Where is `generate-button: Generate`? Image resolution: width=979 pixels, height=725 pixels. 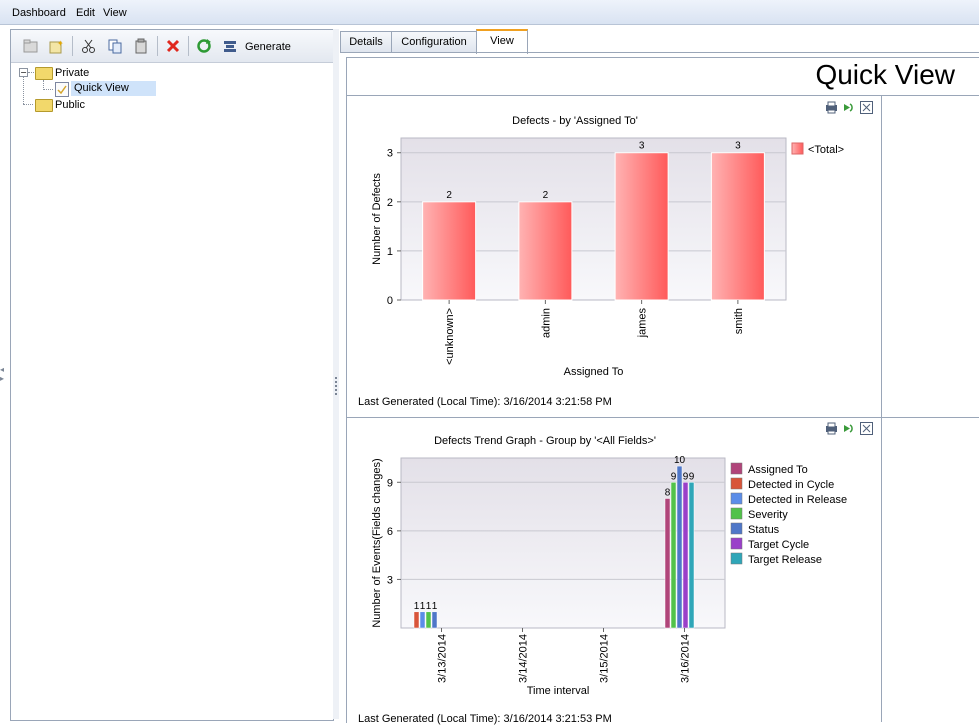 generate-button: Generate is located at coordinates (268, 47).